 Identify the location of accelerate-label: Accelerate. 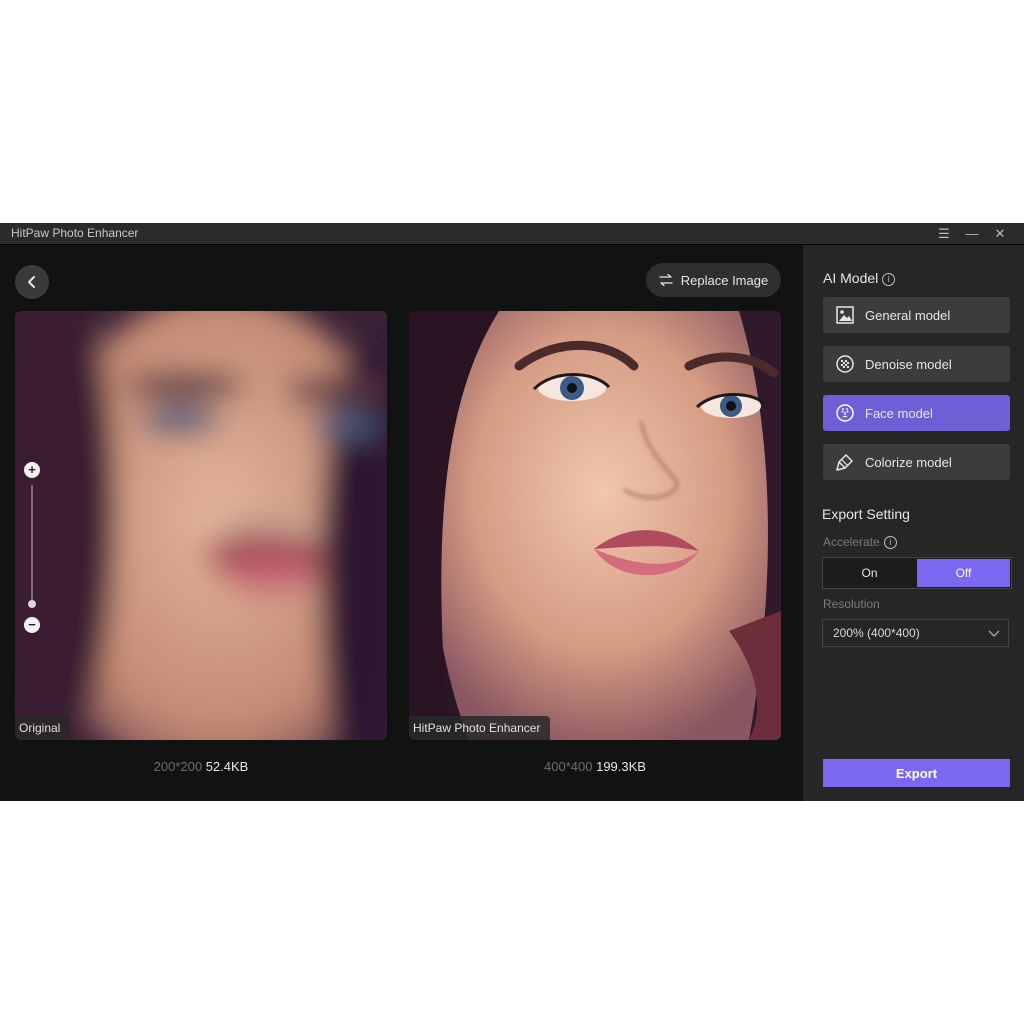
(851, 542).